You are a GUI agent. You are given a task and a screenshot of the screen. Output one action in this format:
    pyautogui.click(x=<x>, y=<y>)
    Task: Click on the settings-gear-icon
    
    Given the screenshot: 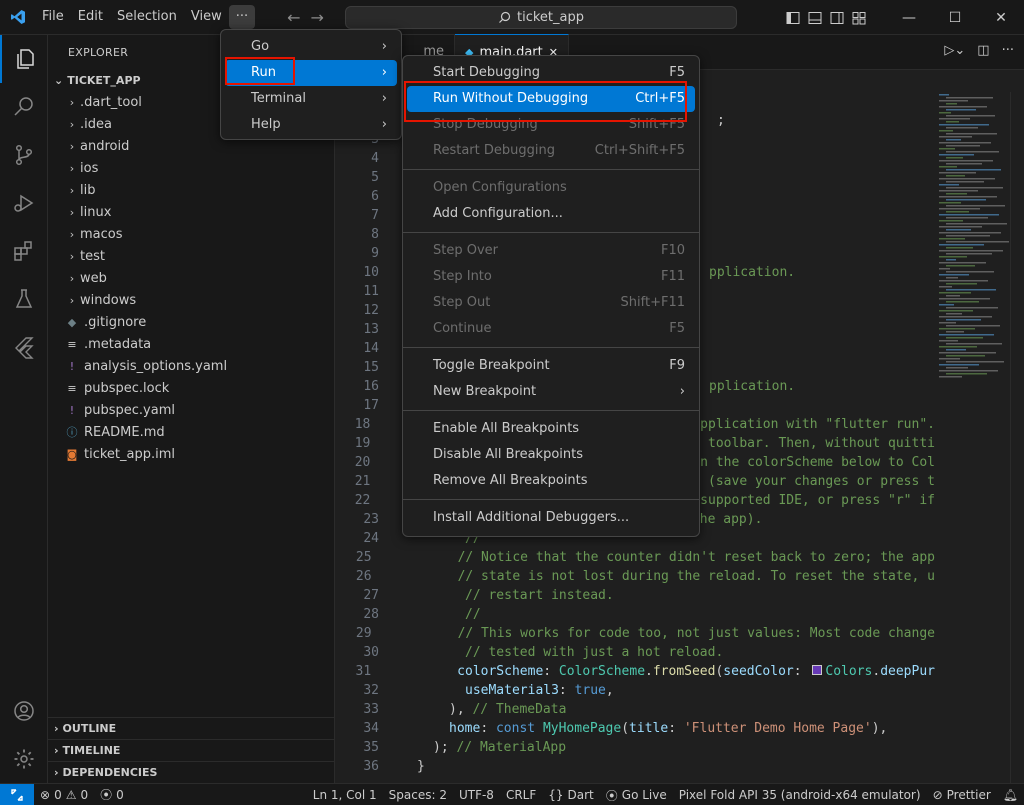 What is the action you would take?
    pyautogui.click(x=24, y=759)
    